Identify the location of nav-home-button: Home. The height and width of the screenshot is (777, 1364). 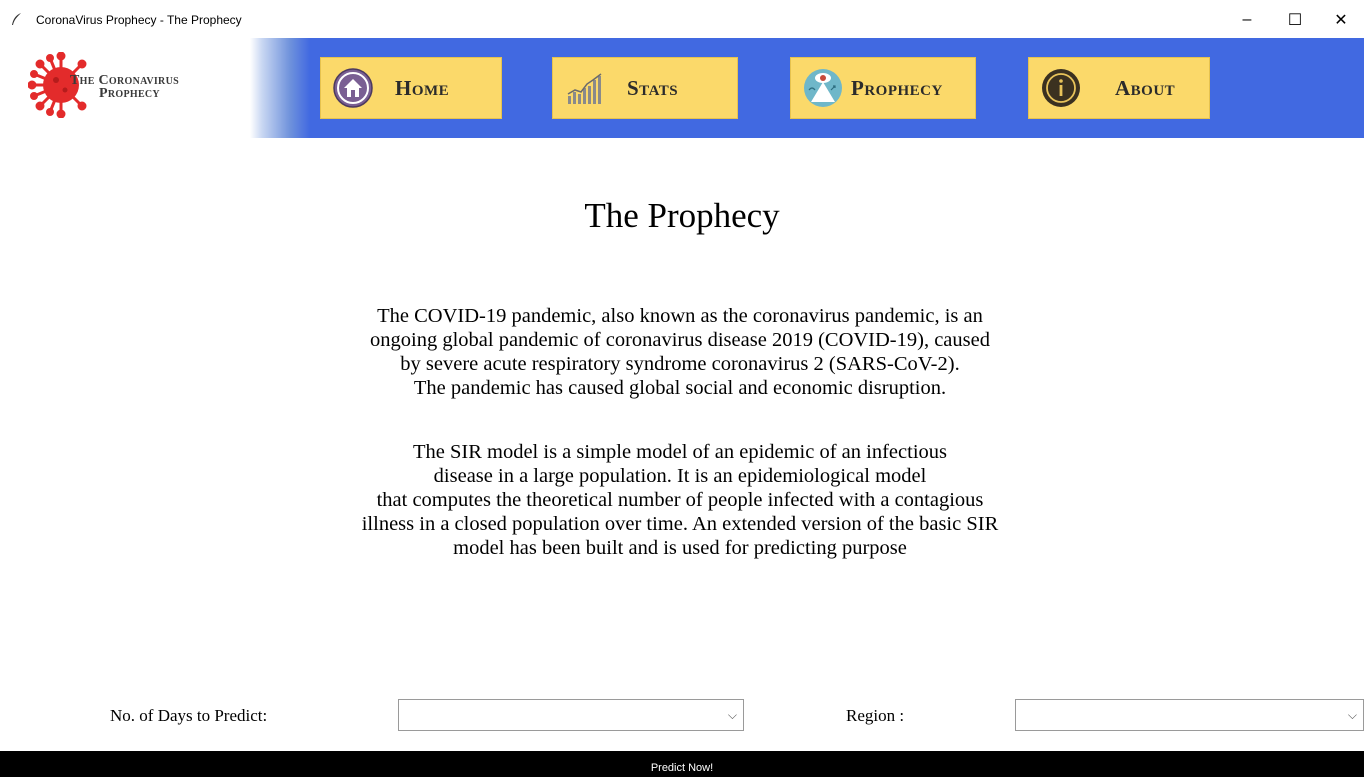
(411, 88).